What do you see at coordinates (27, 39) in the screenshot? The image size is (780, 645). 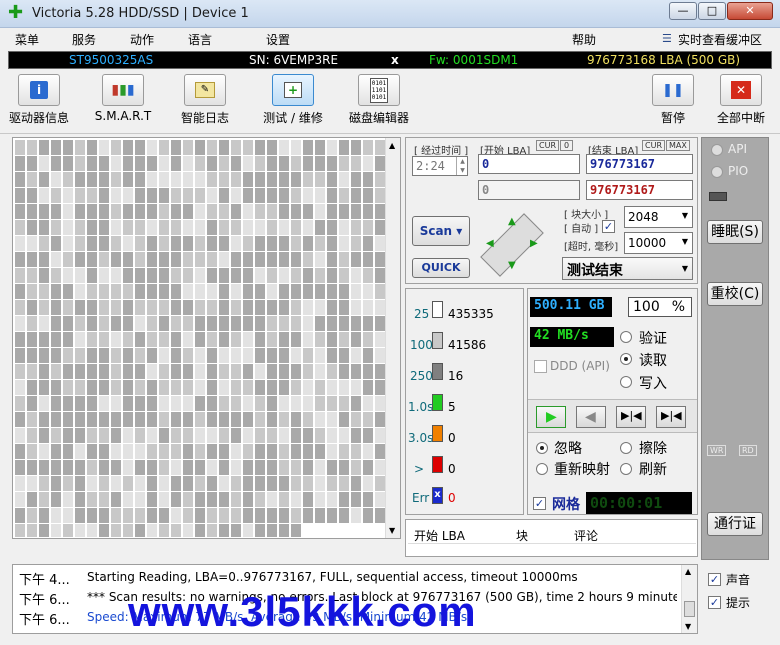 I see `menu-main: 菜单` at bounding box center [27, 39].